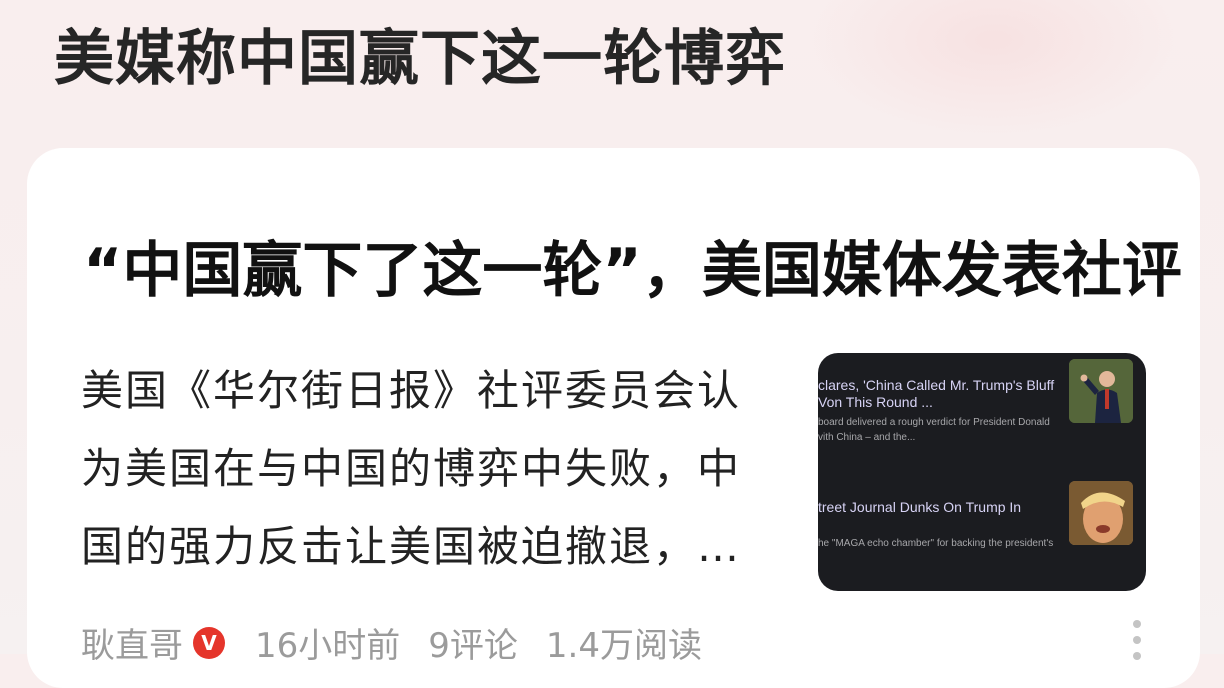  I want to click on topic-title: 美媒称中国赢下这一轮博弈, so click(420, 53).